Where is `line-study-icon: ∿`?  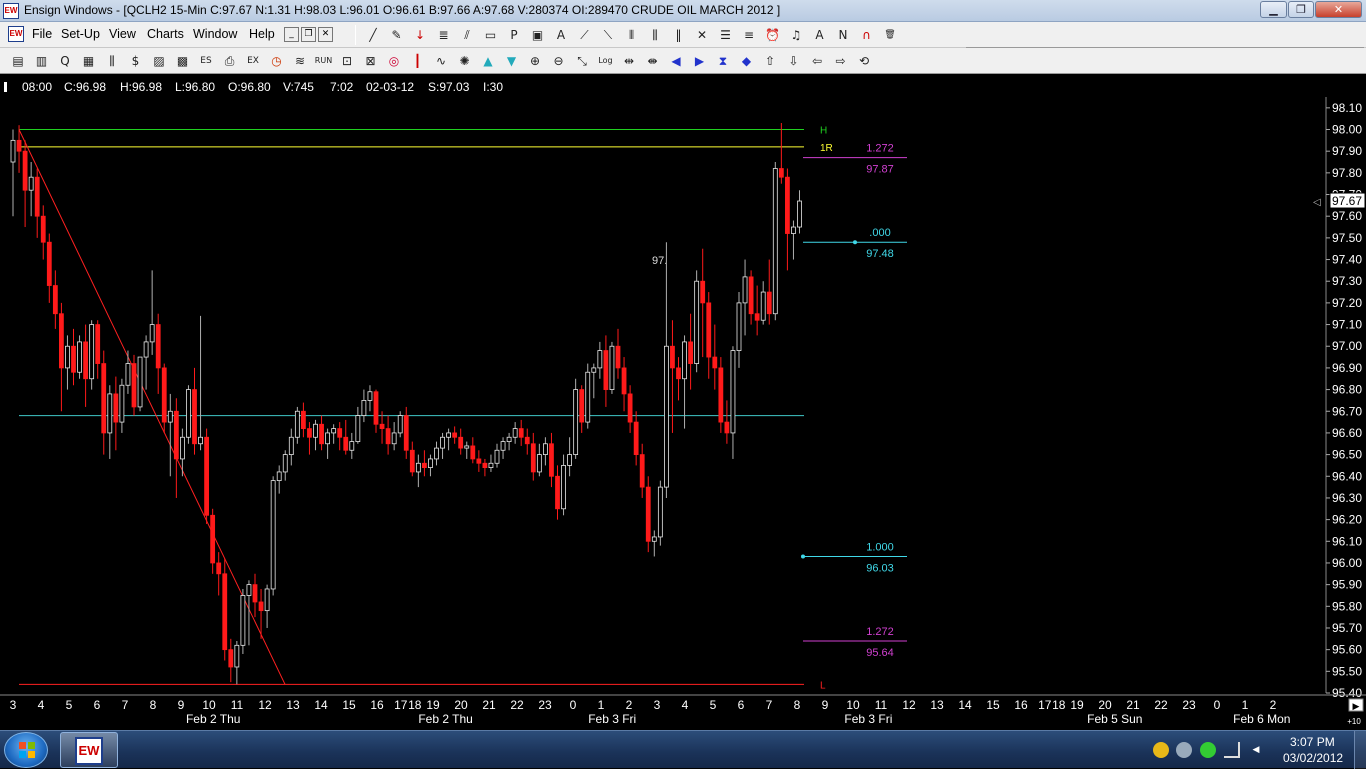
line-study-icon: ∿ is located at coordinates (441, 61).